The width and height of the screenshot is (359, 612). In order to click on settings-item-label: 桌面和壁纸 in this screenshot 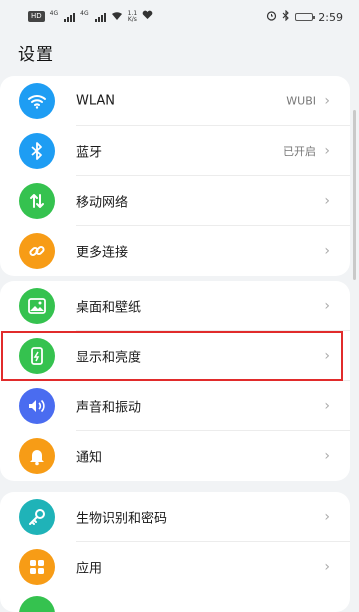, I will do `click(109, 308)`.